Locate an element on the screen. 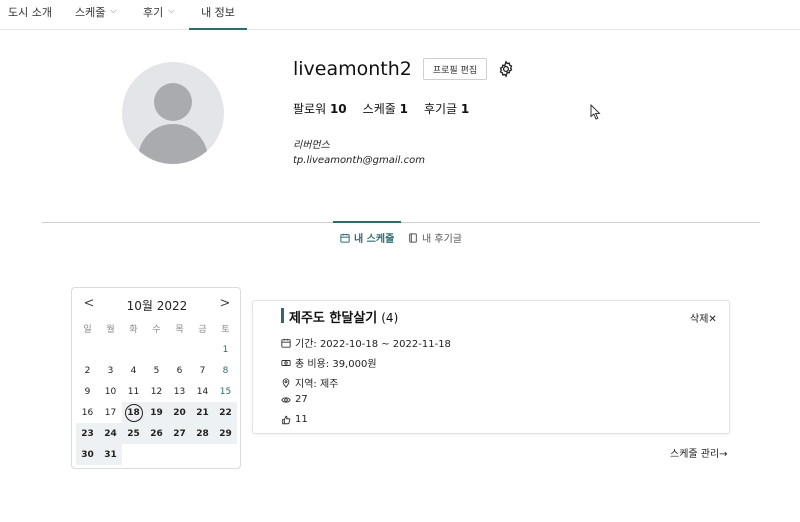  avatar is located at coordinates (173, 113).